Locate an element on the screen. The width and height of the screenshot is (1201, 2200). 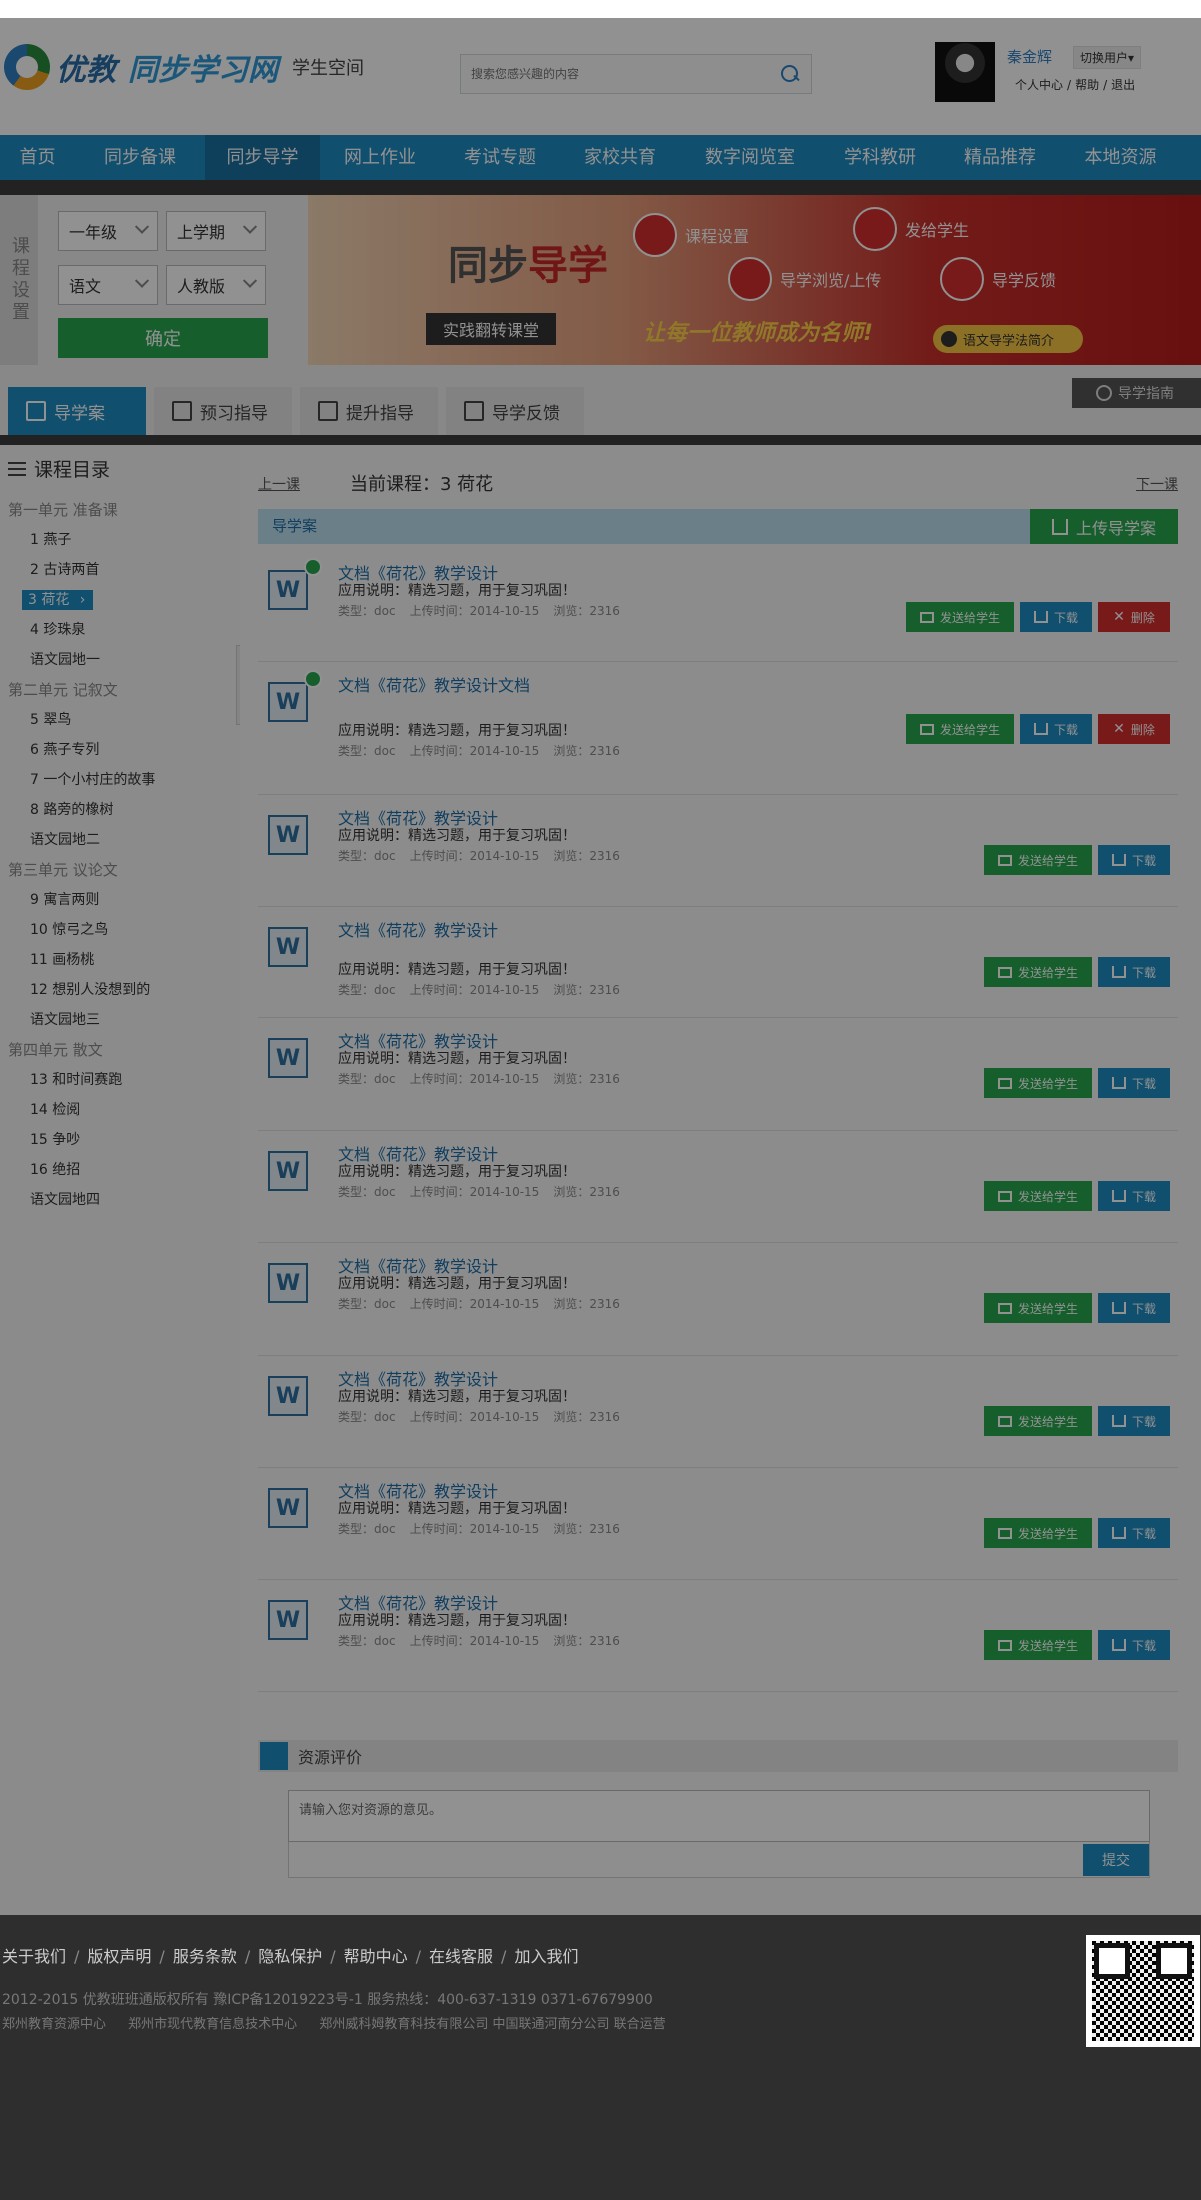
catalog-lesson: 5 翠鸟 is located at coordinates (120, 720).